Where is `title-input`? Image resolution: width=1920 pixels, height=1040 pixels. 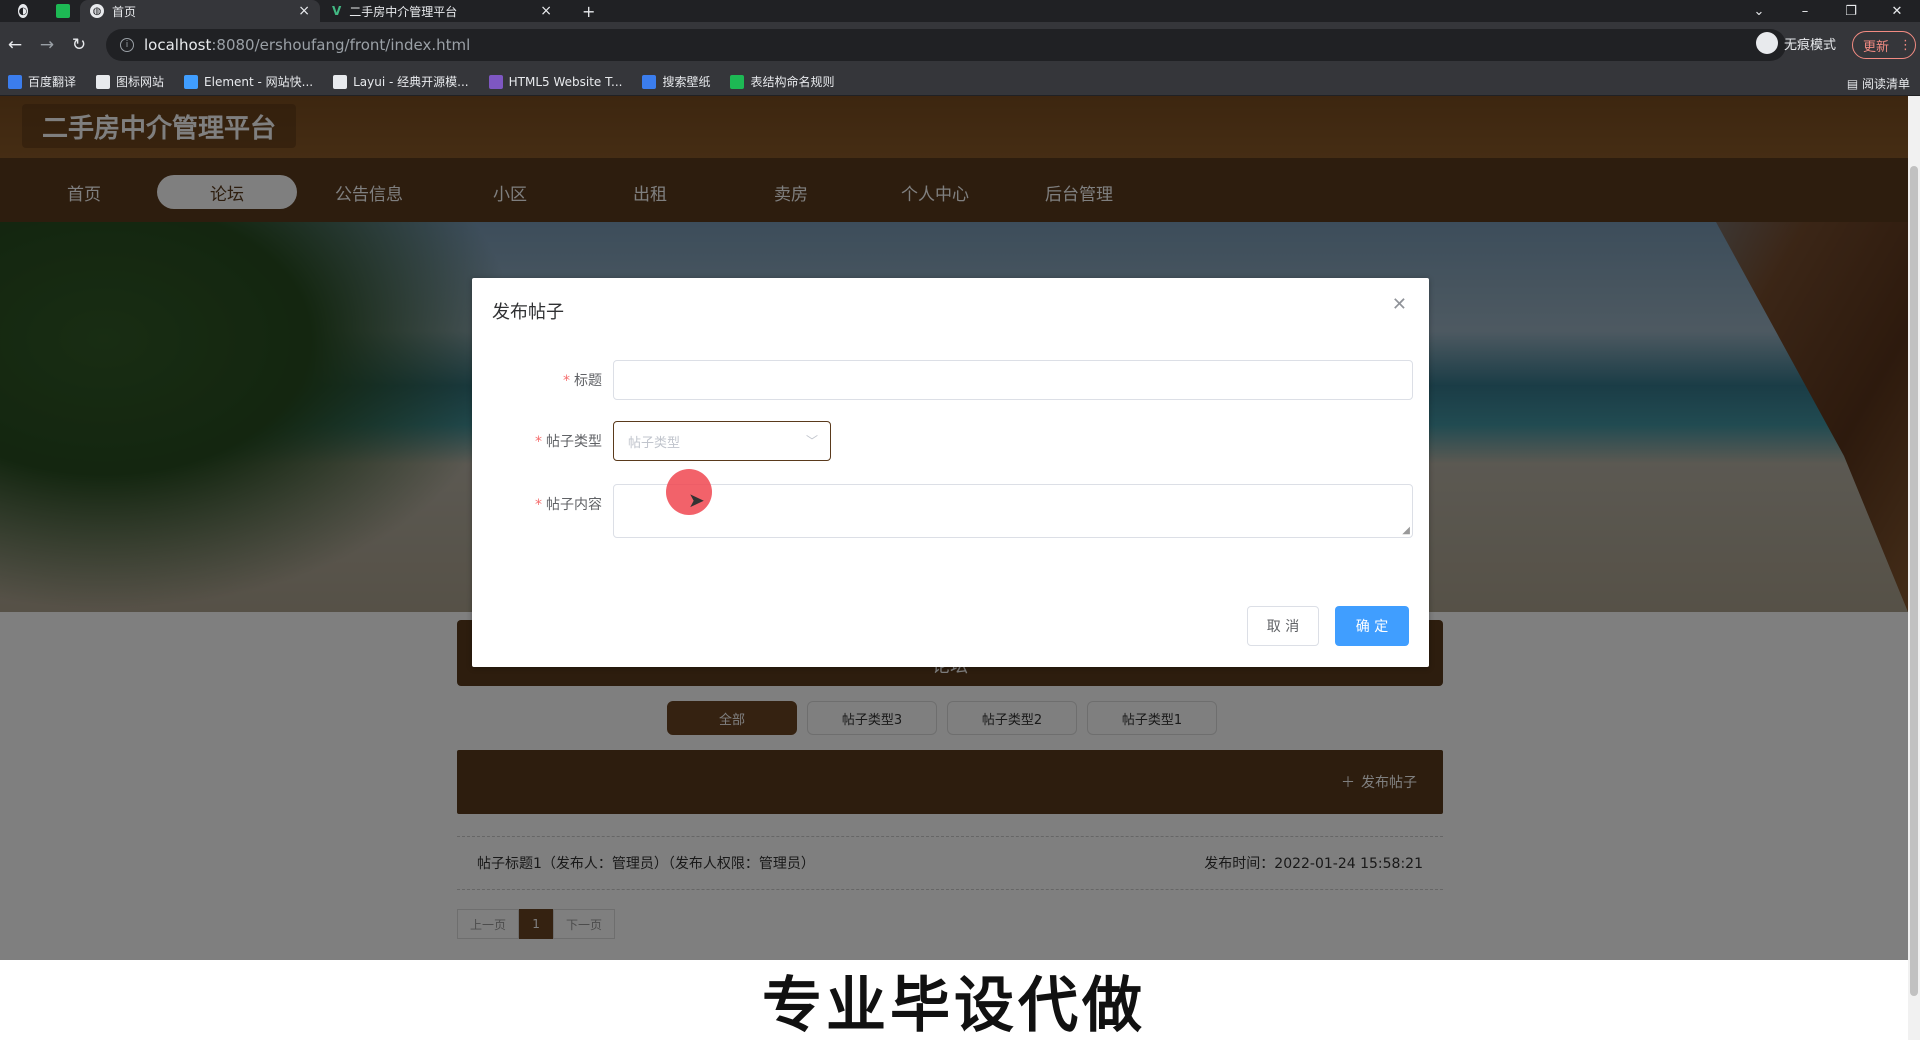
title-input is located at coordinates (1013, 380).